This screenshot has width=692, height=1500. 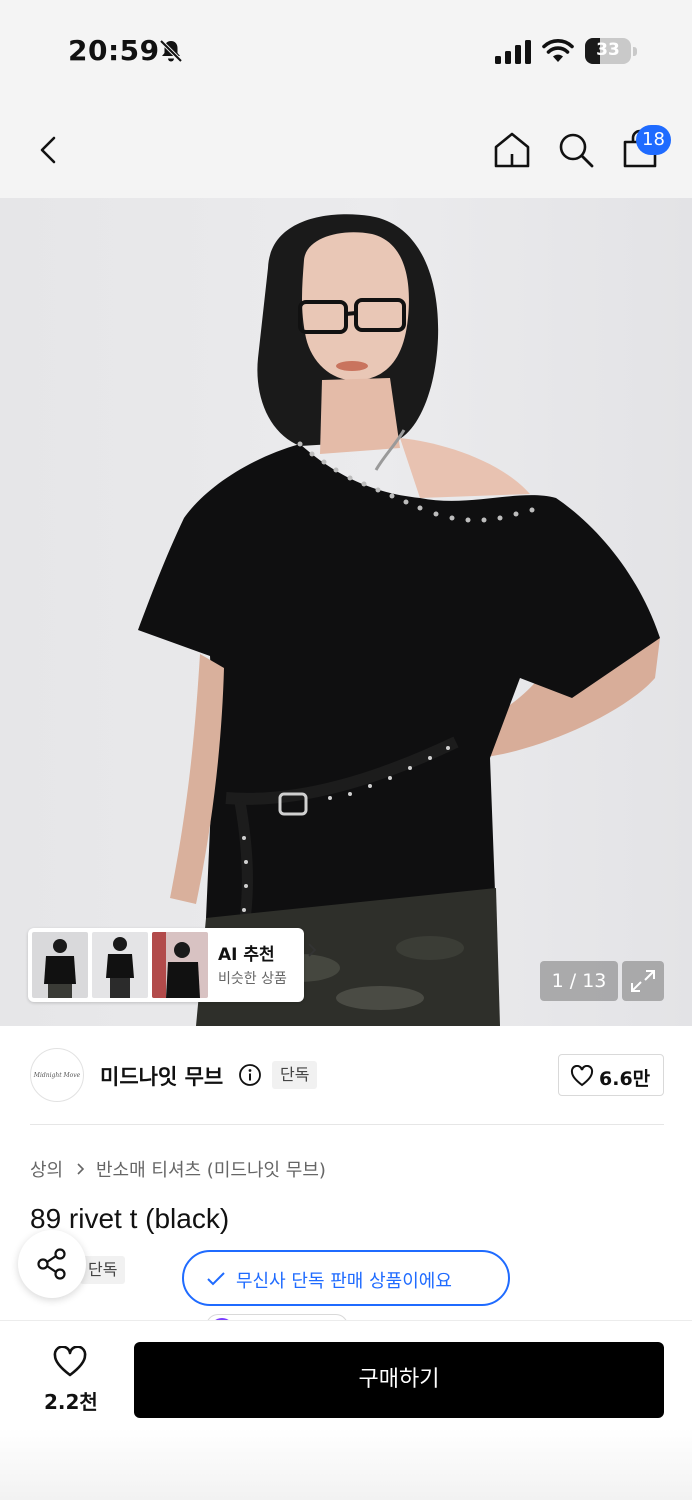 I want to click on expand-icon, so click(x=643, y=981).